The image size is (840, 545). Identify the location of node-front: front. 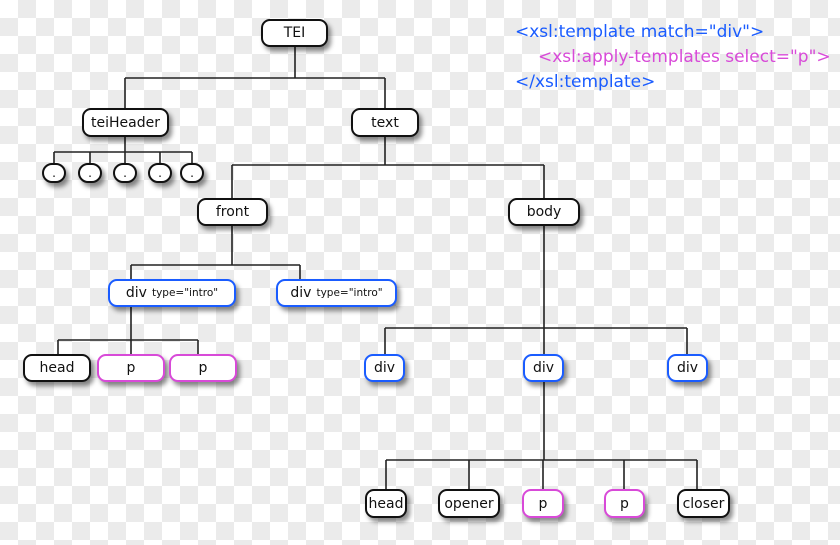
(232, 212).